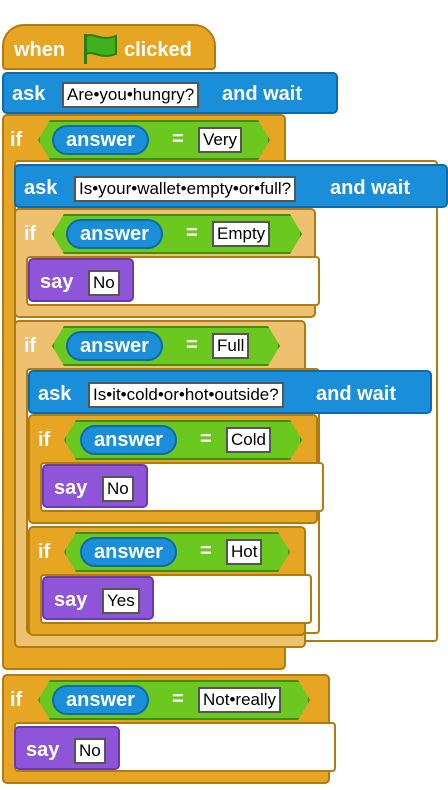  What do you see at coordinates (248, 440) in the screenshot?
I see `value-input: Cold` at bounding box center [248, 440].